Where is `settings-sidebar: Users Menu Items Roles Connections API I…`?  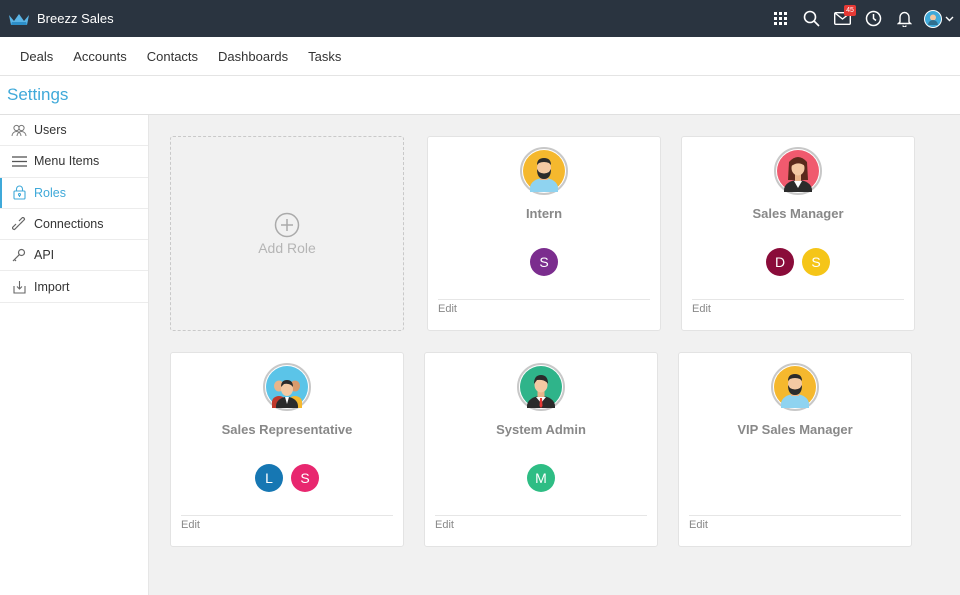 settings-sidebar: Users Menu Items Roles Connections API I… is located at coordinates (74, 355).